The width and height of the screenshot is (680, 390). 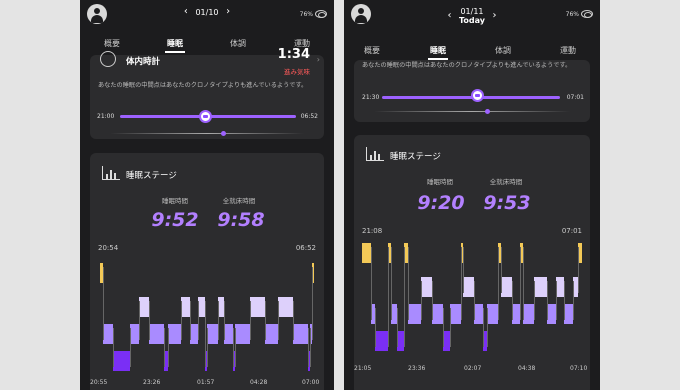 What do you see at coordinates (151, 176) in the screenshot?
I see `sleep-stage-title: 睡眠ステージ` at bounding box center [151, 176].